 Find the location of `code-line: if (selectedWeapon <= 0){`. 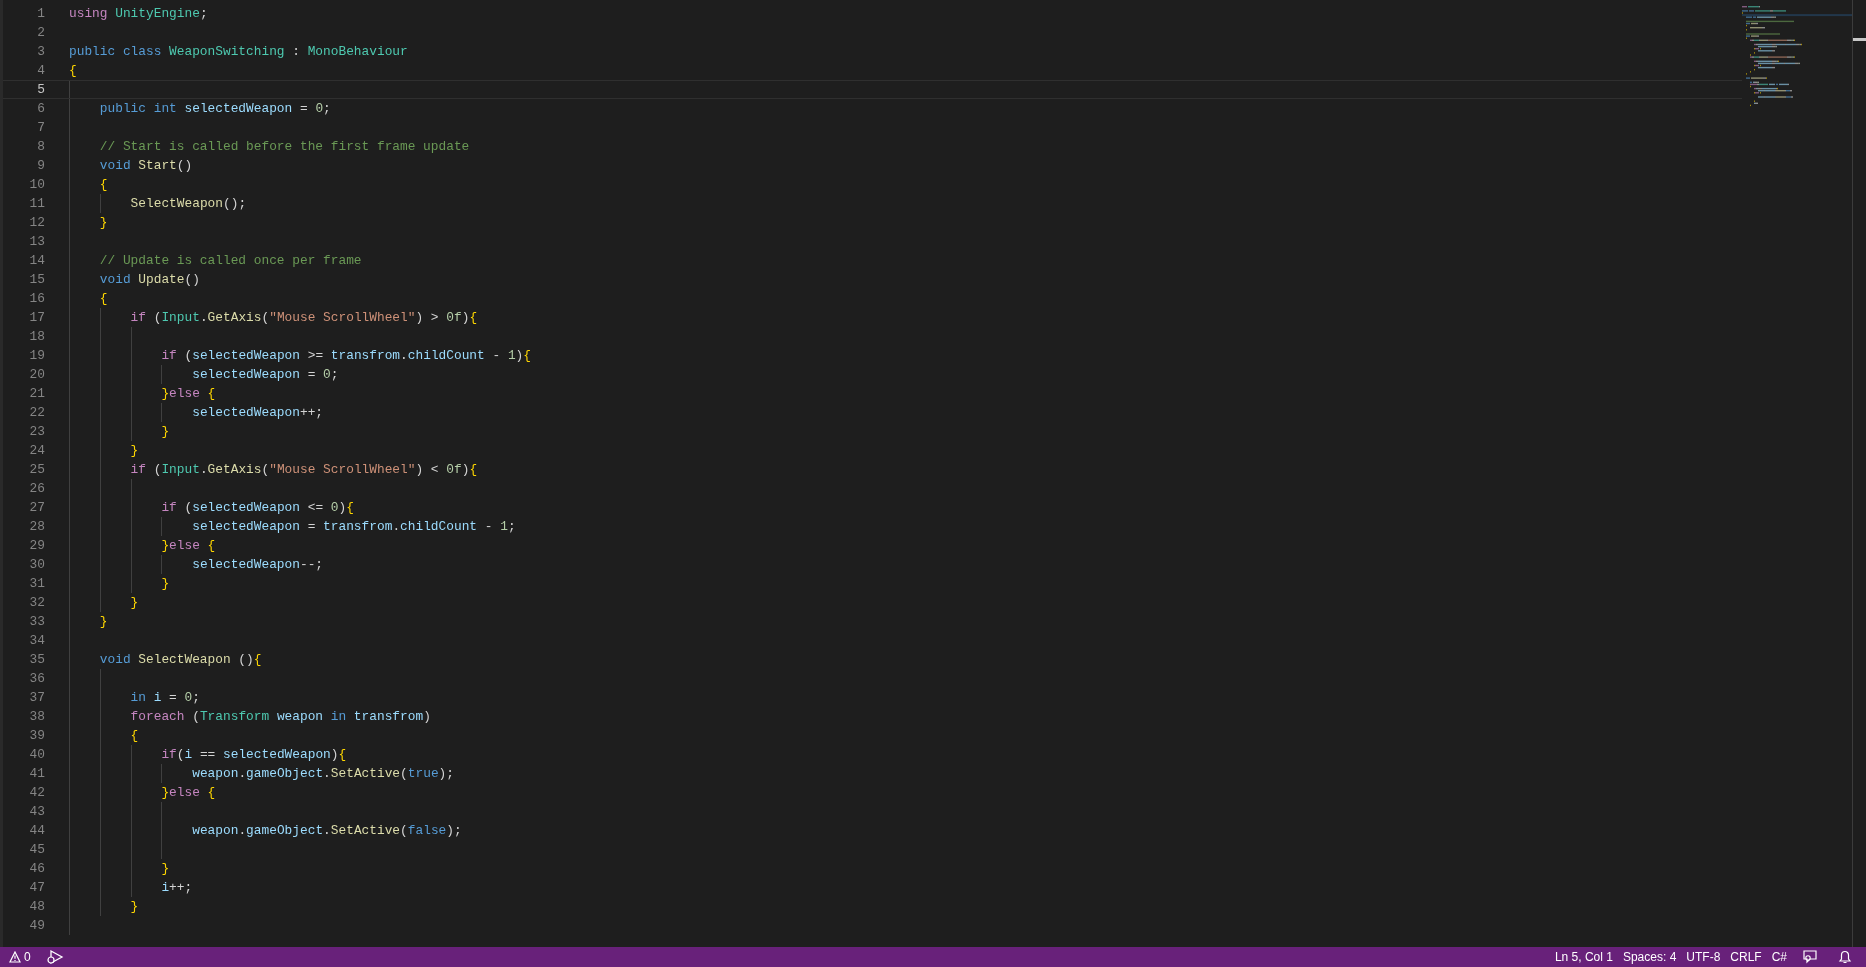

code-line: if (selectedWeapon <= 0){ is located at coordinates (257, 508).